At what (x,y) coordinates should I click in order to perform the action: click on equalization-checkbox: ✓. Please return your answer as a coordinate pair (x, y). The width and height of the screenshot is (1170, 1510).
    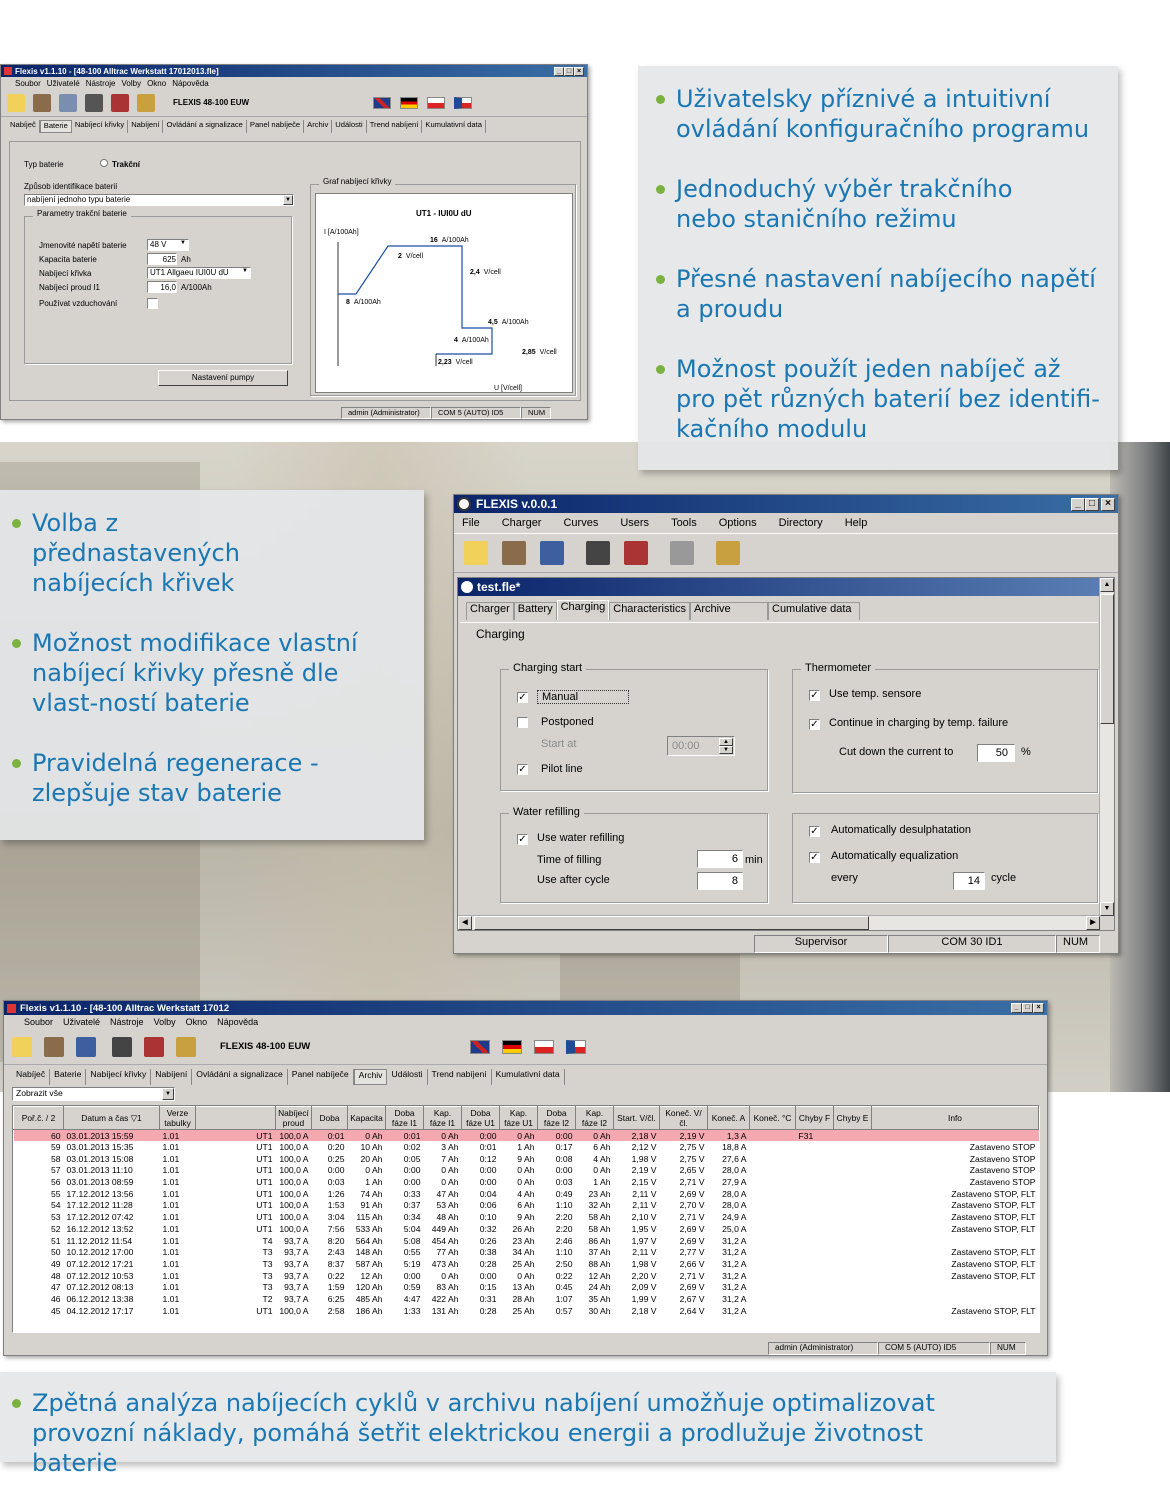
    Looking at the image, I should click on (814, 857).